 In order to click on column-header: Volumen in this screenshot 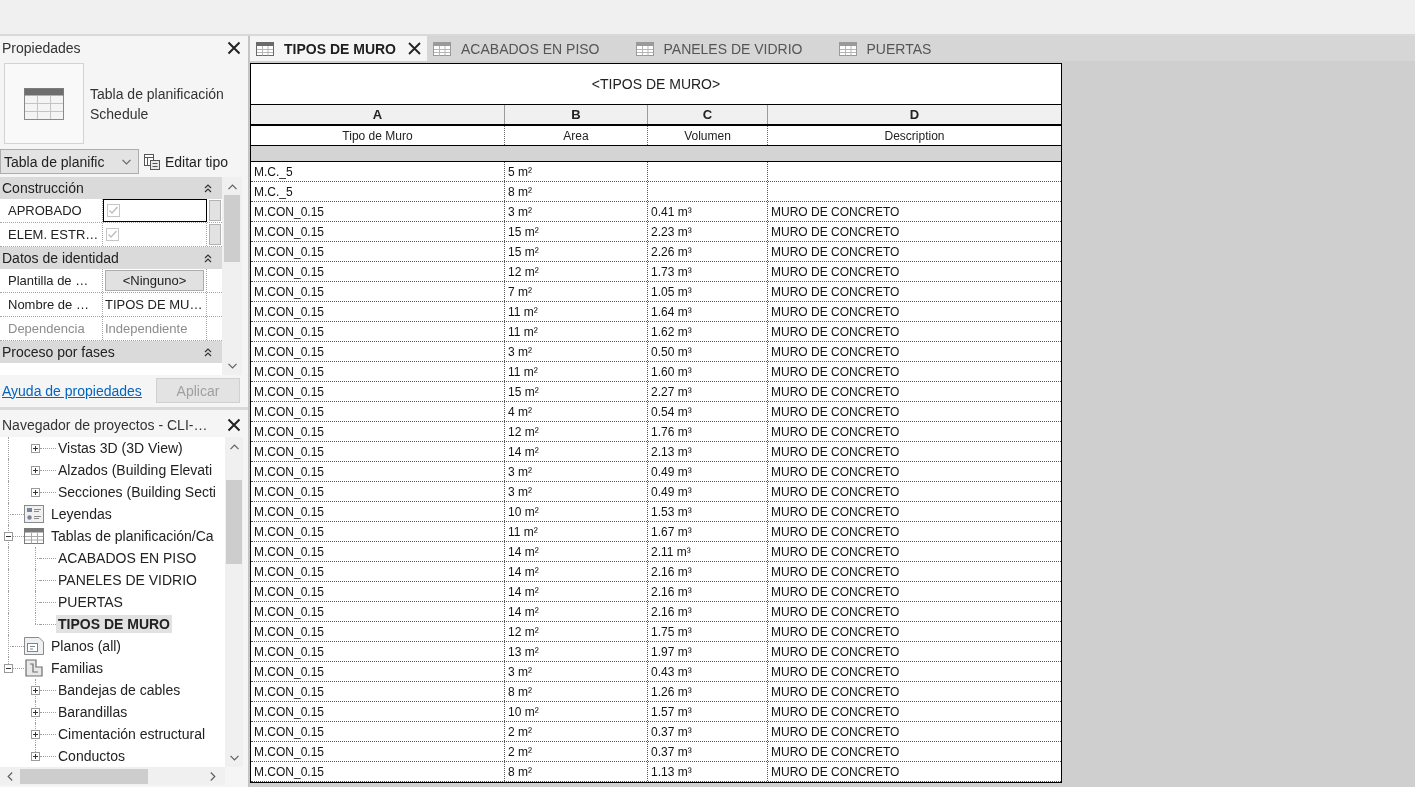, I will do `click(708, 135)`.